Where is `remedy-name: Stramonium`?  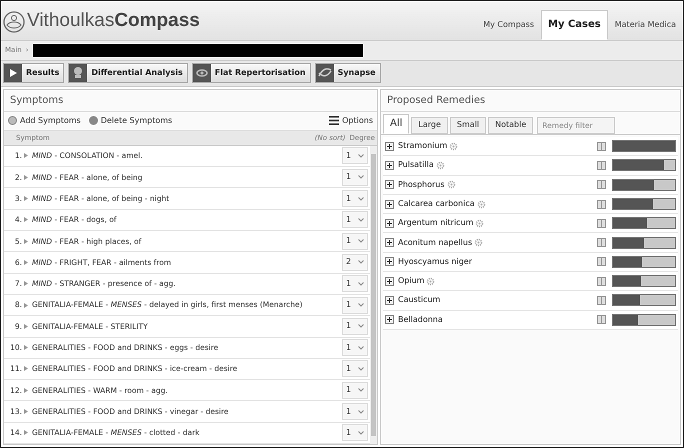 remedy-name: Stramonium is located at coordinates (423, 146).